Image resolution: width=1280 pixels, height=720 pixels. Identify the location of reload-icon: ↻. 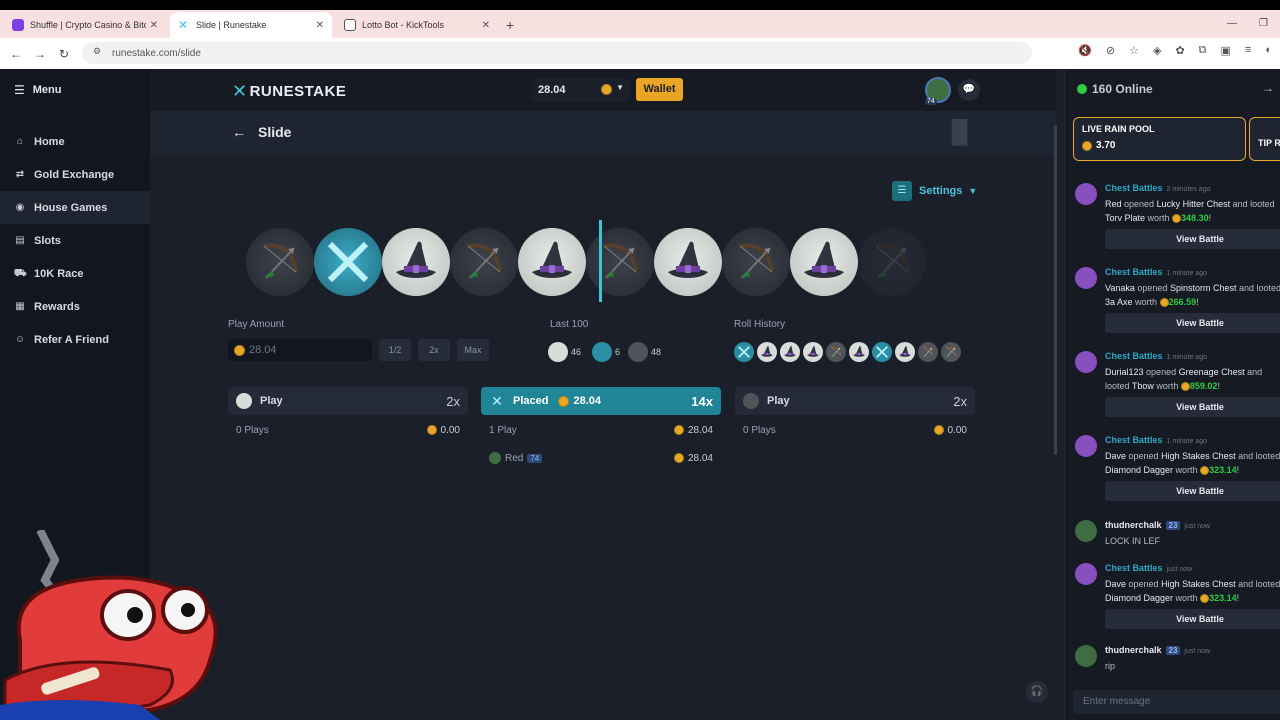
(64, 54).